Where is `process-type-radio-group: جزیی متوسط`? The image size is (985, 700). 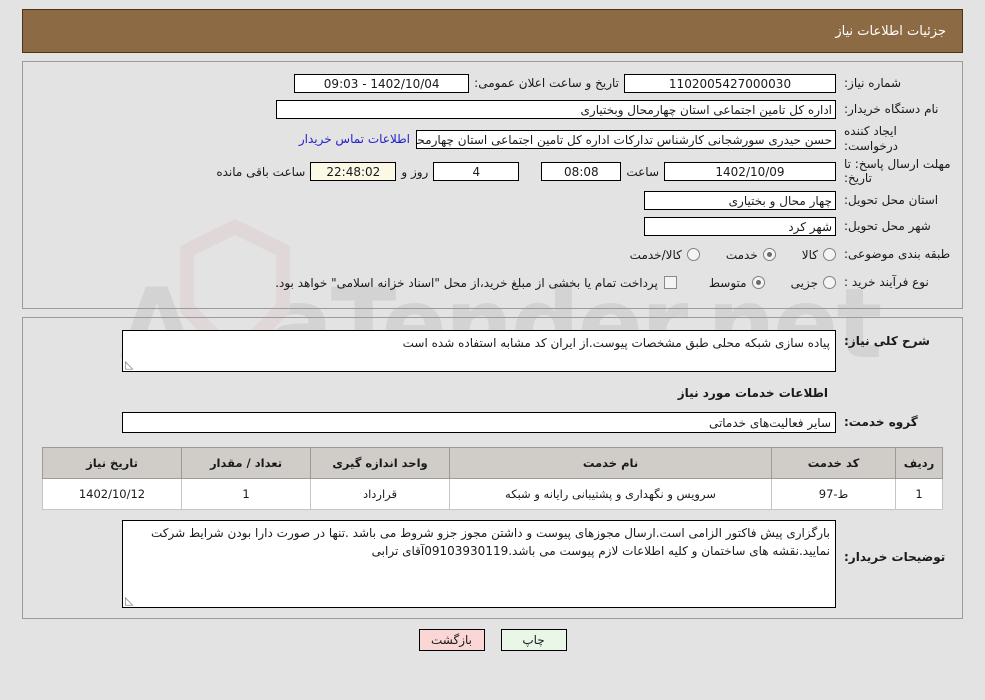 process-type-radio-group: جزیی متوسط is located at coordinates (759, 283).